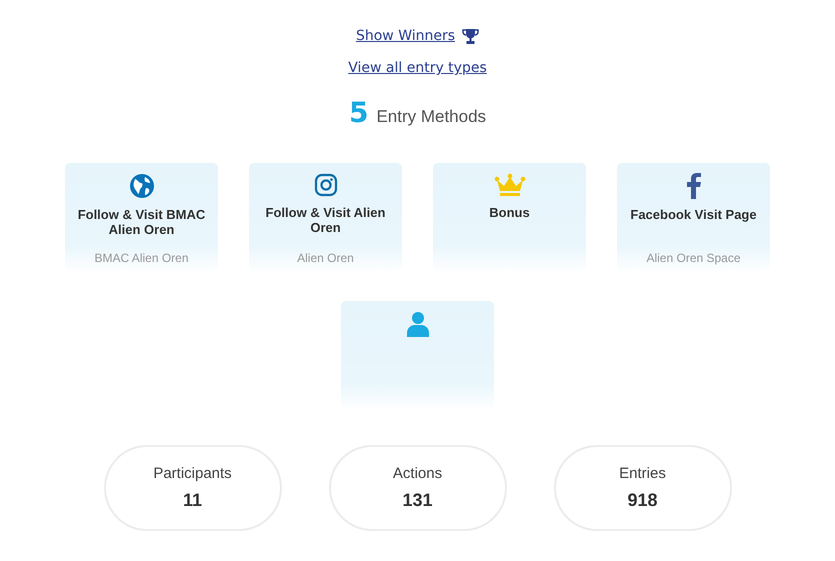 The width and height of the screenshot is (835, 561). Describe the element at coordinates (418, 324) in the screenshot. I see `user-icon` at that location.